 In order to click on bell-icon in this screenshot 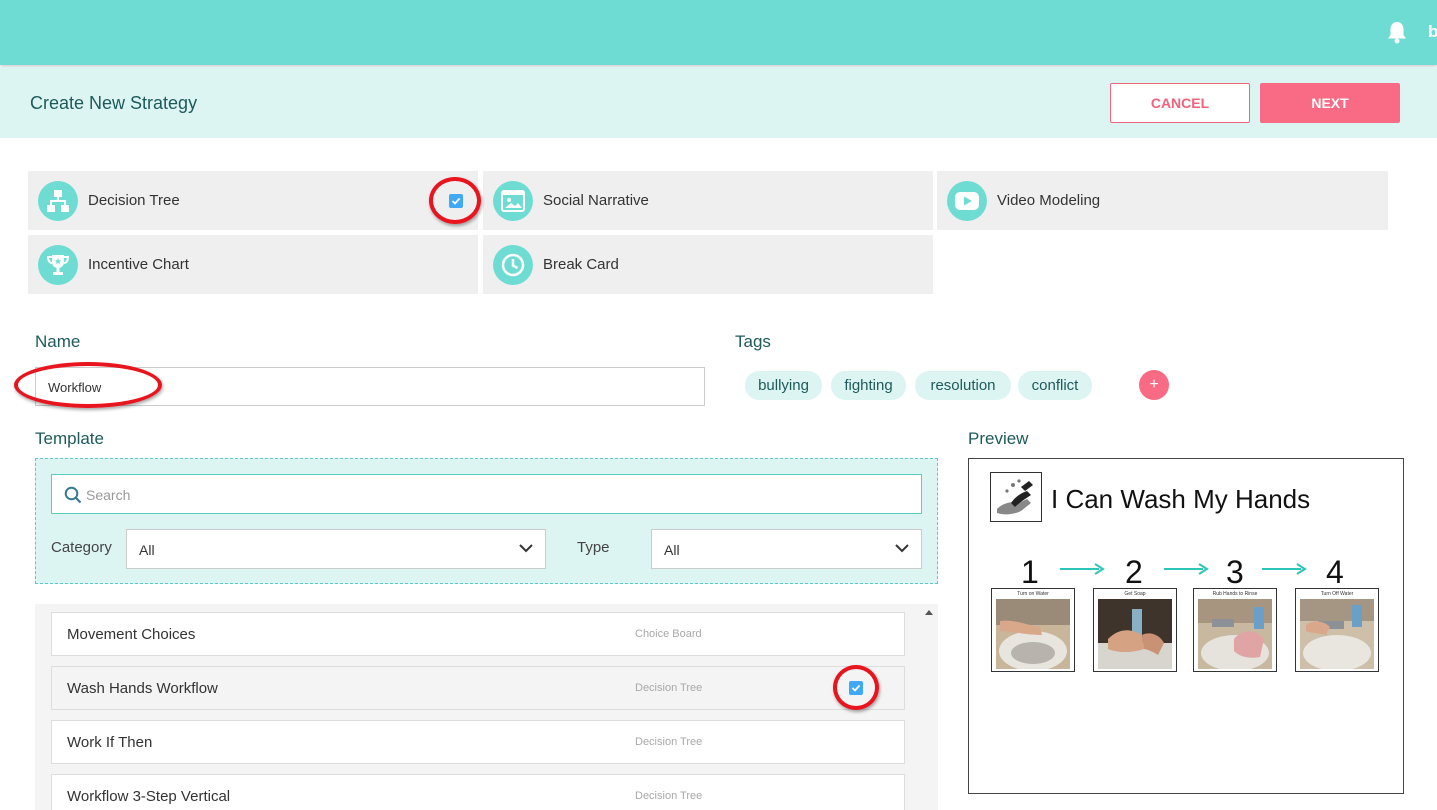, I will do `click(1397, 32)`.